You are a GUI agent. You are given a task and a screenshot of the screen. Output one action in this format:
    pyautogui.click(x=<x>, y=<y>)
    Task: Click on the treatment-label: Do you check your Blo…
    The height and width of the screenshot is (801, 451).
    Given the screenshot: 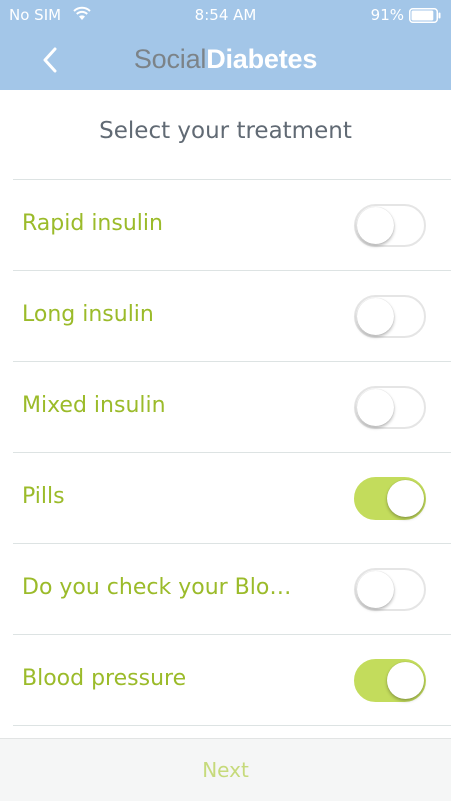 What is the action you would take?
    pyautogui.click(x=157, y=587)
    